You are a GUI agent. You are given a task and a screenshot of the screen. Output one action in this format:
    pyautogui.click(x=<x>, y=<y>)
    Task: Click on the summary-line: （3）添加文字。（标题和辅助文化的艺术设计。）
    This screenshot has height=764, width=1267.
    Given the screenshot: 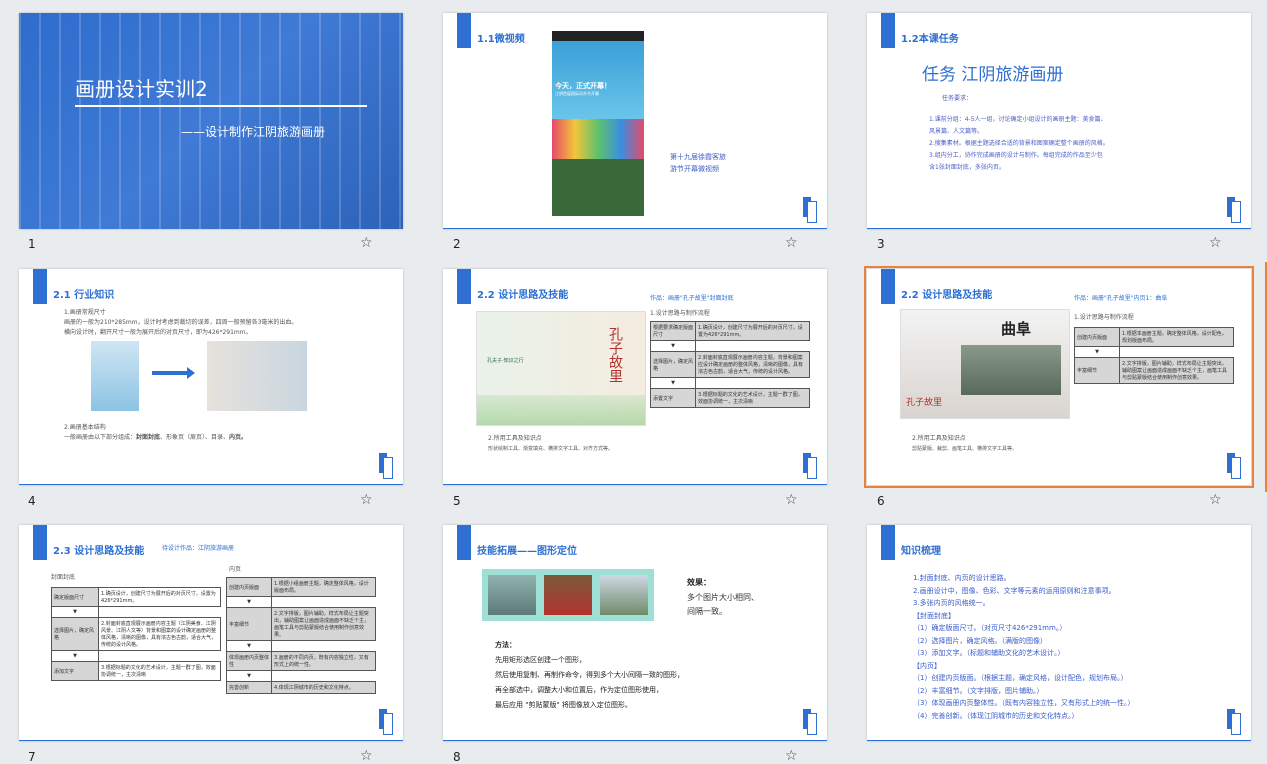 What is the action you would take?
    pyautogui.click(x=989, y=653)
    